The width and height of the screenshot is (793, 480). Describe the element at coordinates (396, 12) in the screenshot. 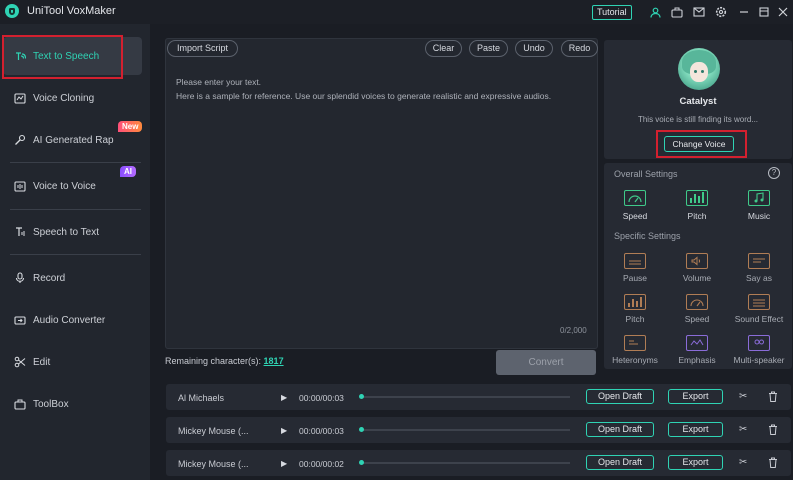

I see `title-bar: UniTool VoxMaker Tutorial` at that location.